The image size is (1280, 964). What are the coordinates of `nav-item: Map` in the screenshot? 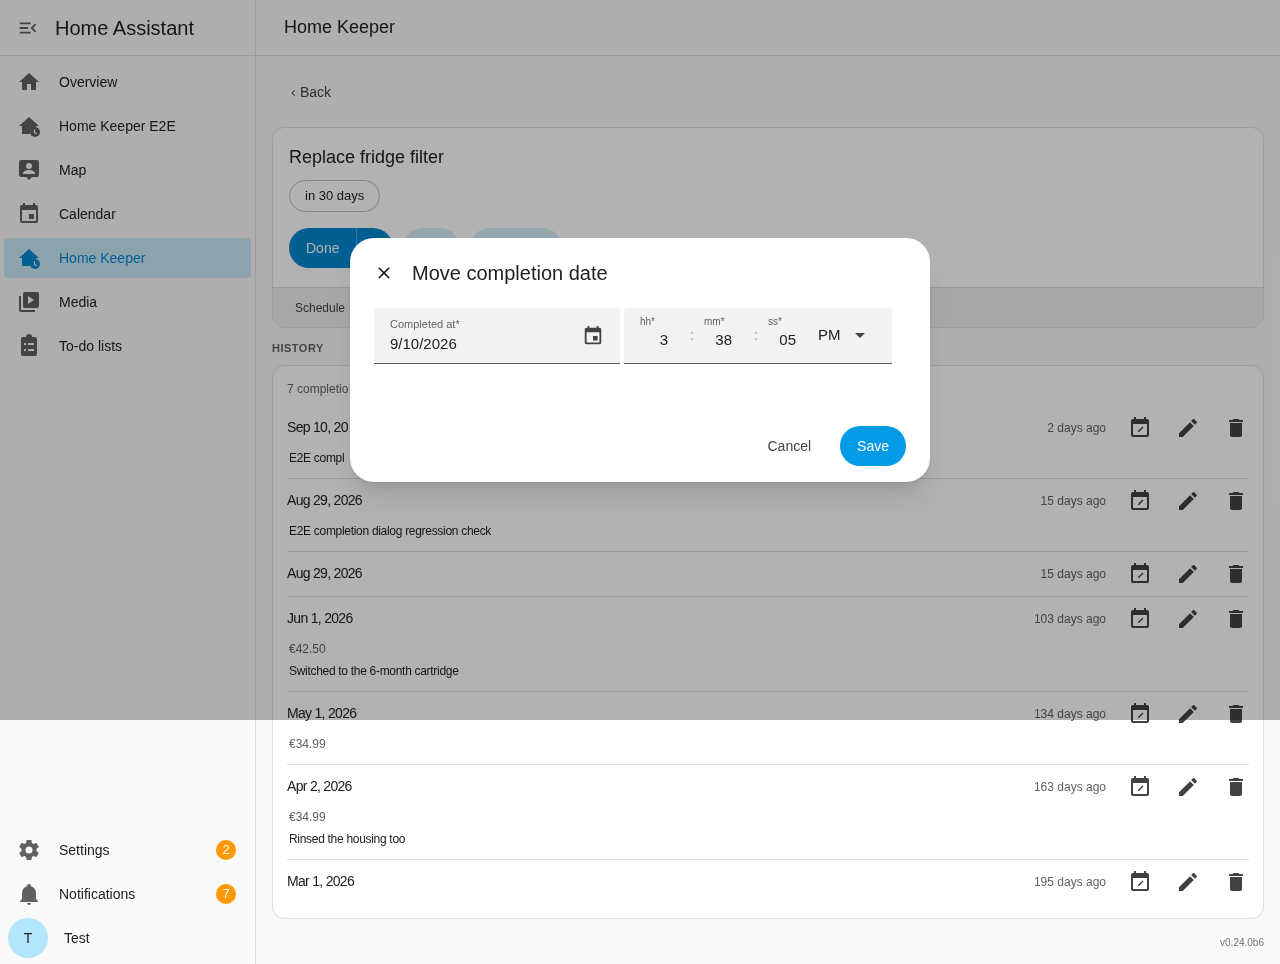 It's located at (127, 170).